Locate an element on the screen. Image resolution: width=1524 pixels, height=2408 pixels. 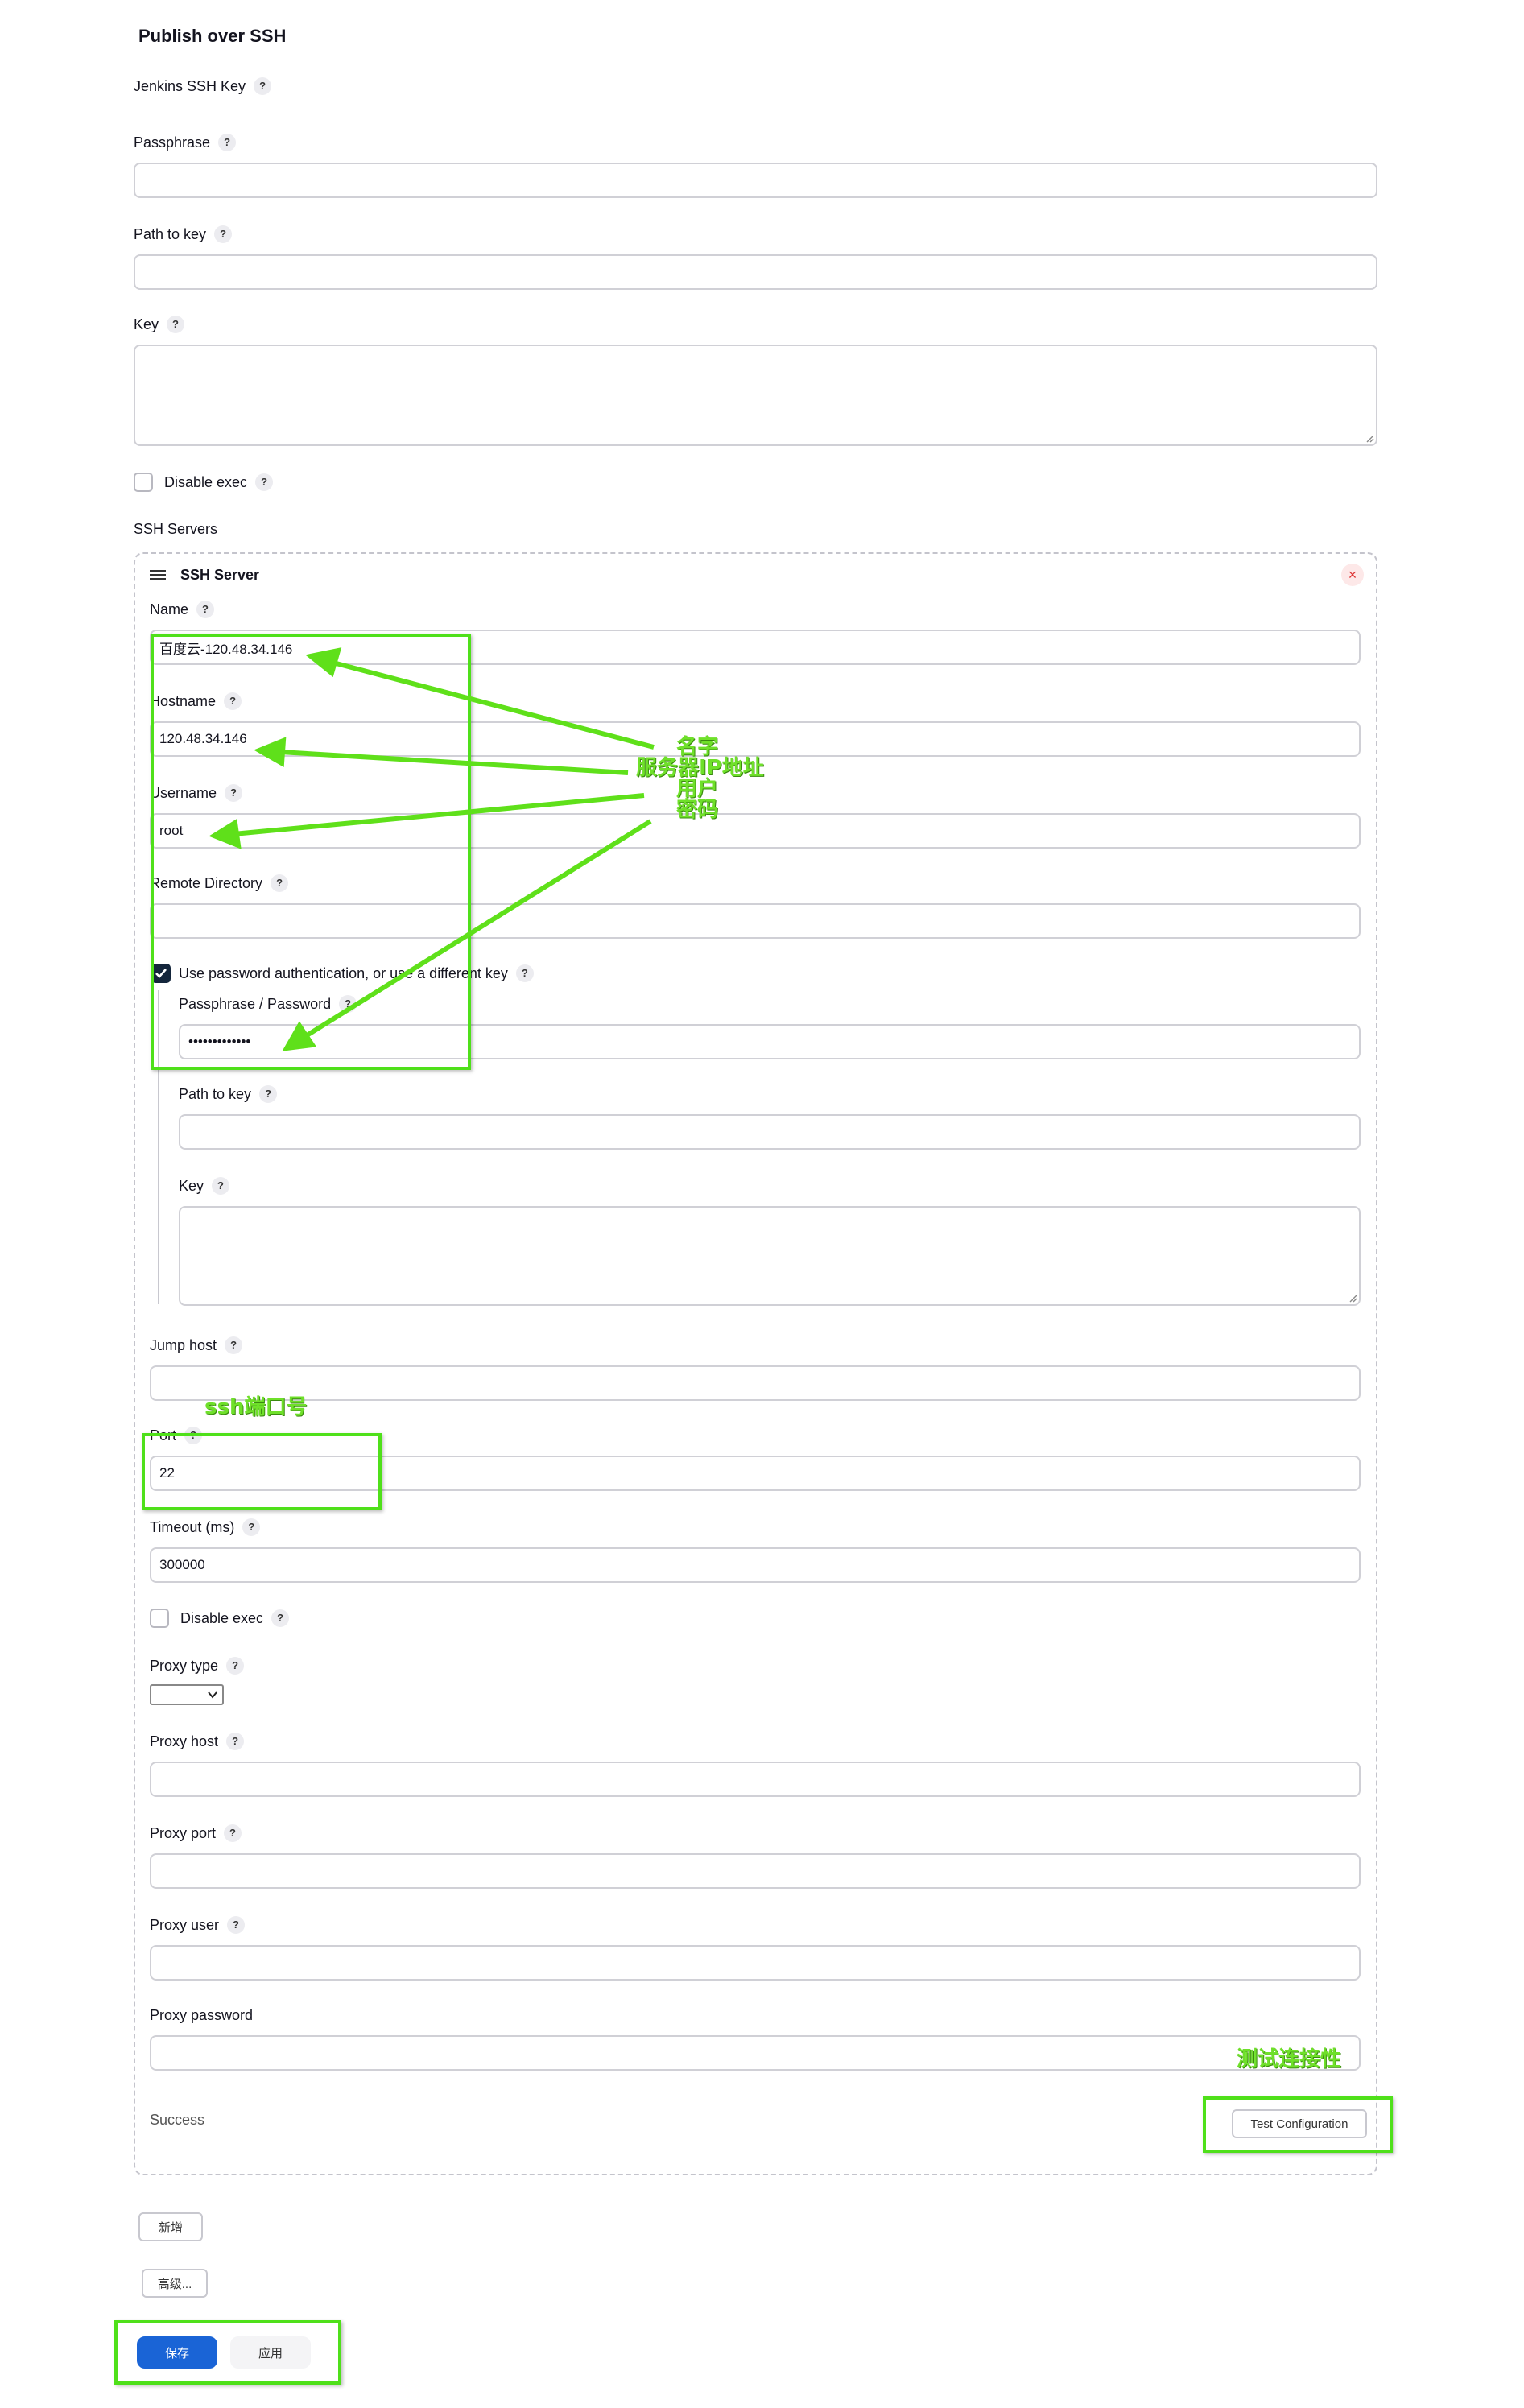
status-text: Success is located at coordinates (177, 2120).